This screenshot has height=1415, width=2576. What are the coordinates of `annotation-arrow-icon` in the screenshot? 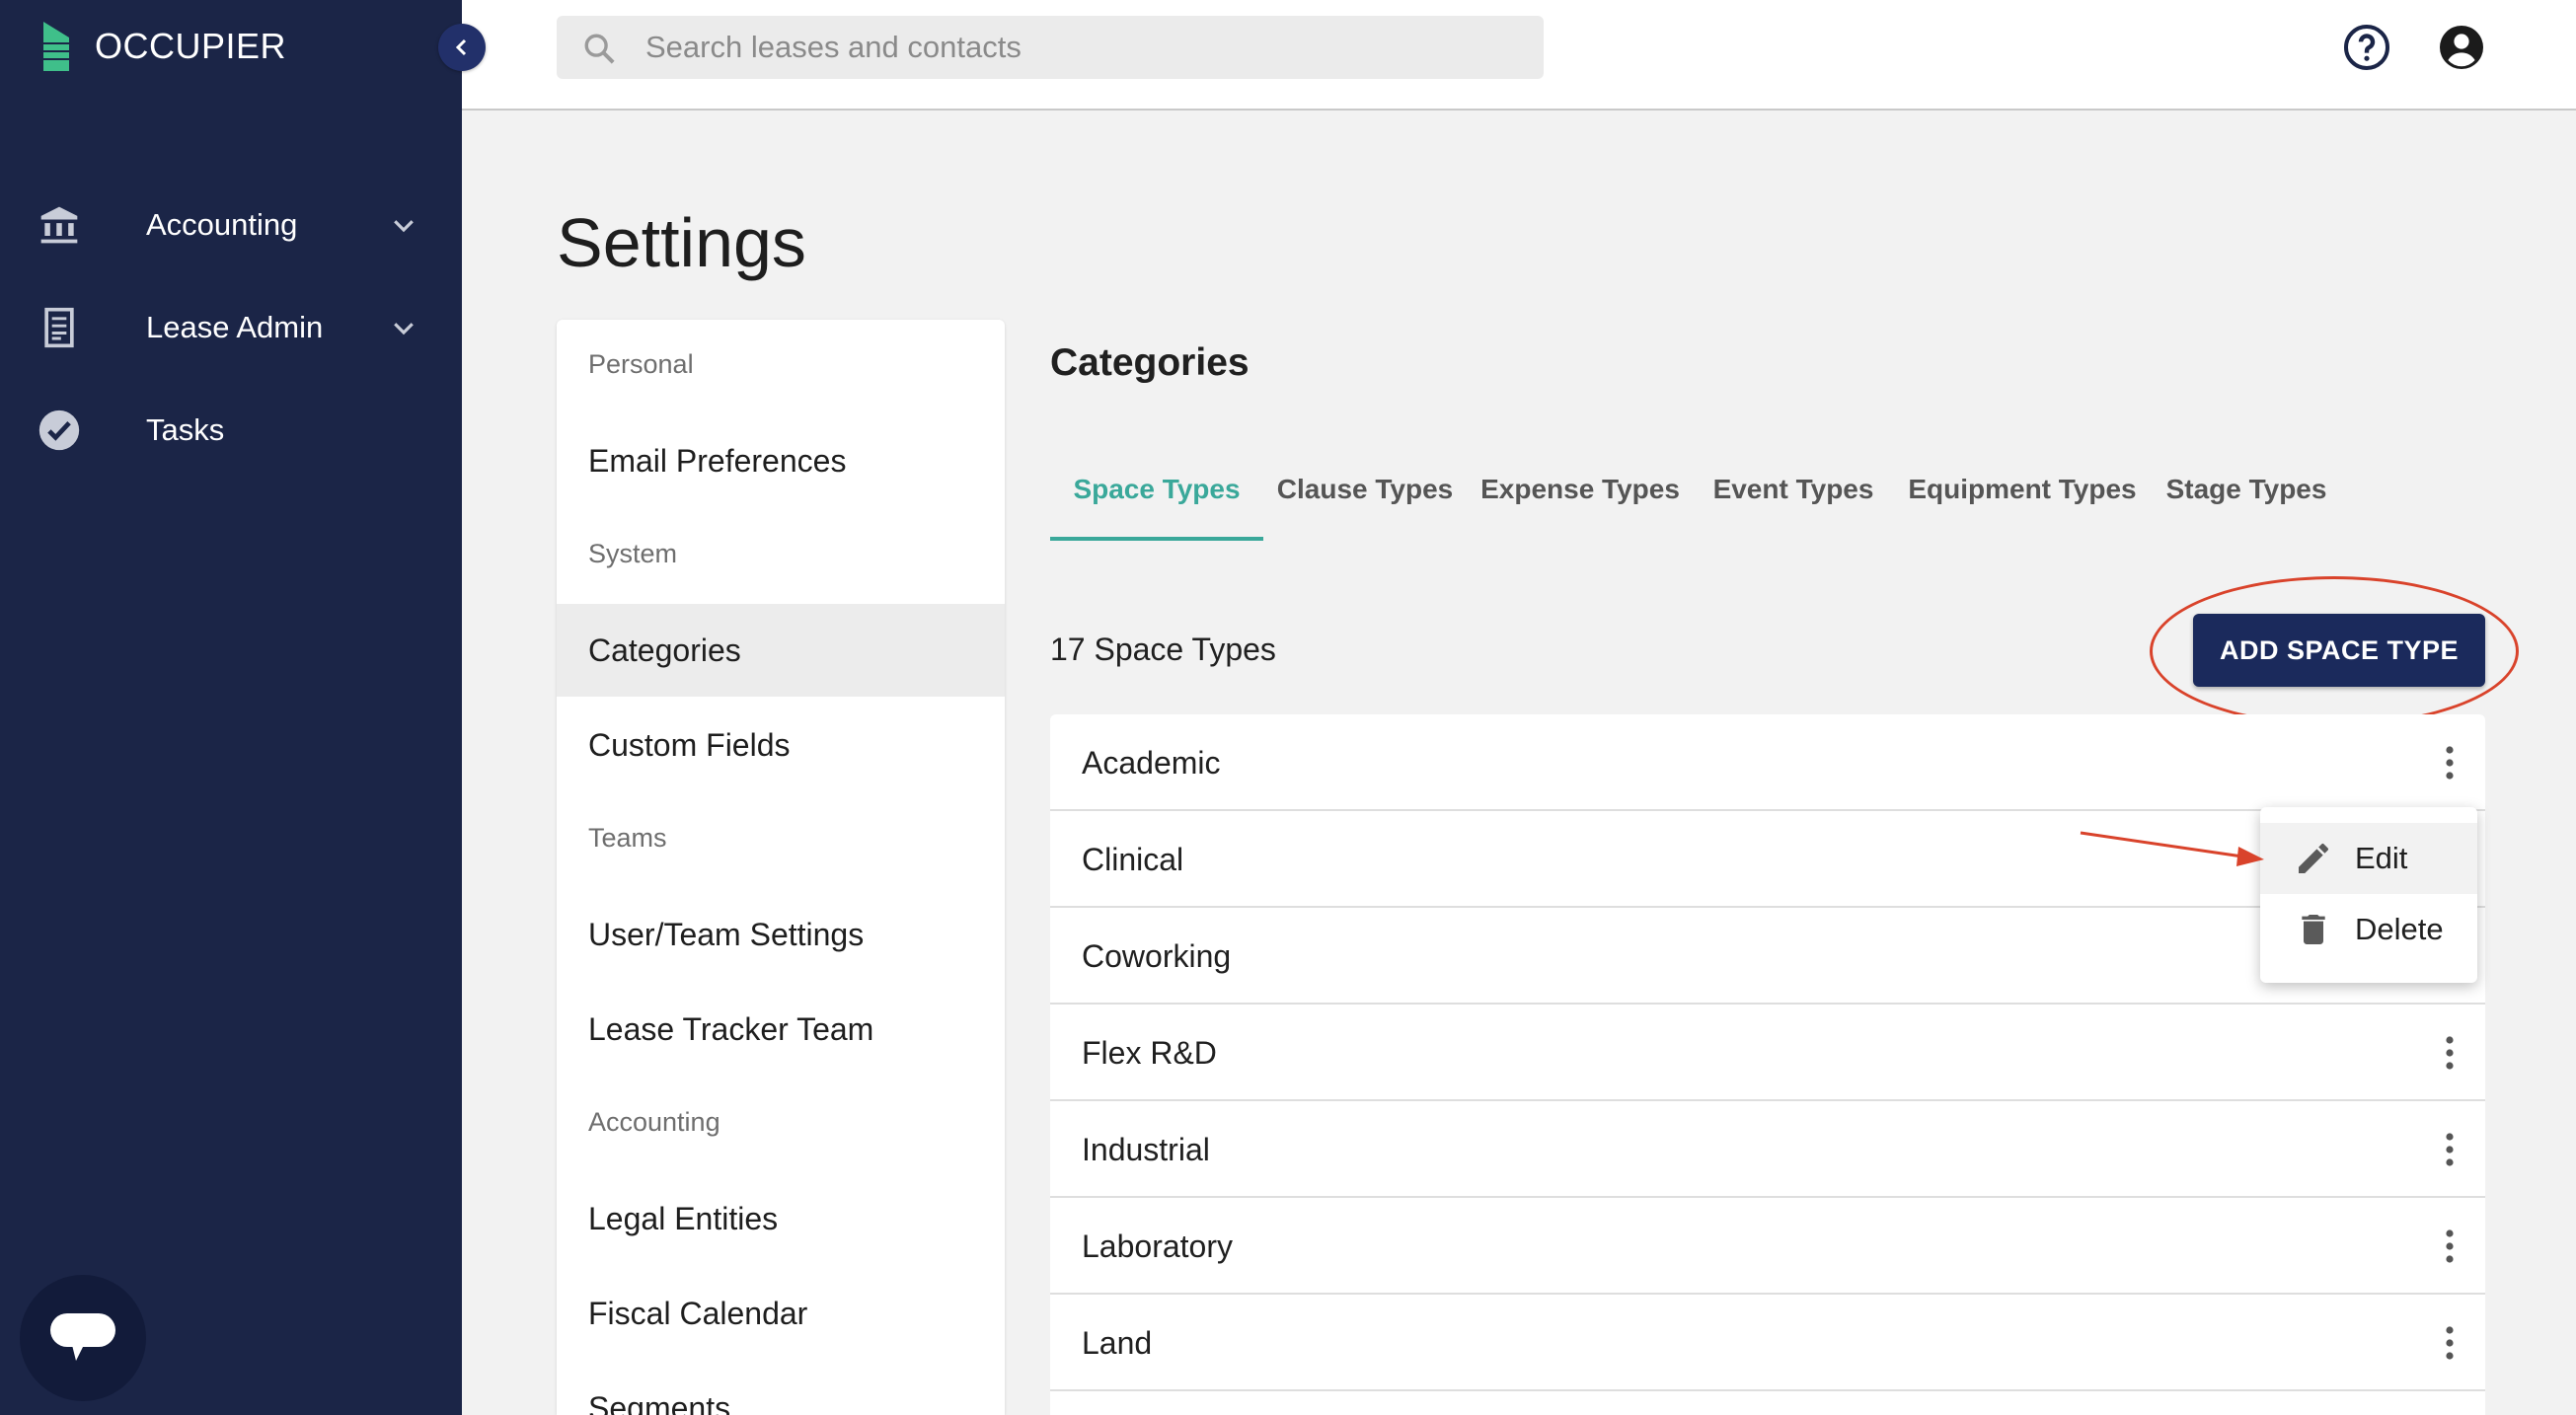 It's located at (2172, 848).